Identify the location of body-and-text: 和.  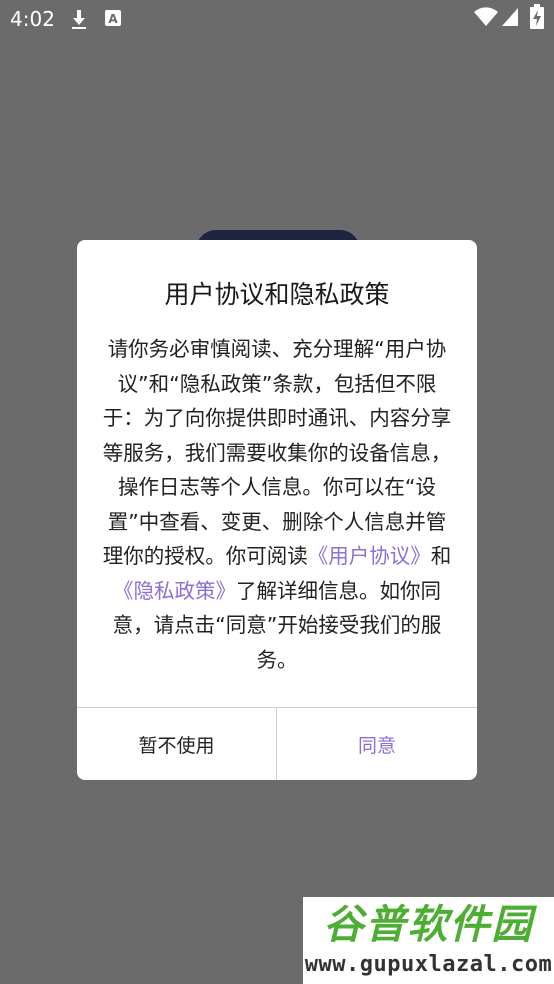
(441, 556).